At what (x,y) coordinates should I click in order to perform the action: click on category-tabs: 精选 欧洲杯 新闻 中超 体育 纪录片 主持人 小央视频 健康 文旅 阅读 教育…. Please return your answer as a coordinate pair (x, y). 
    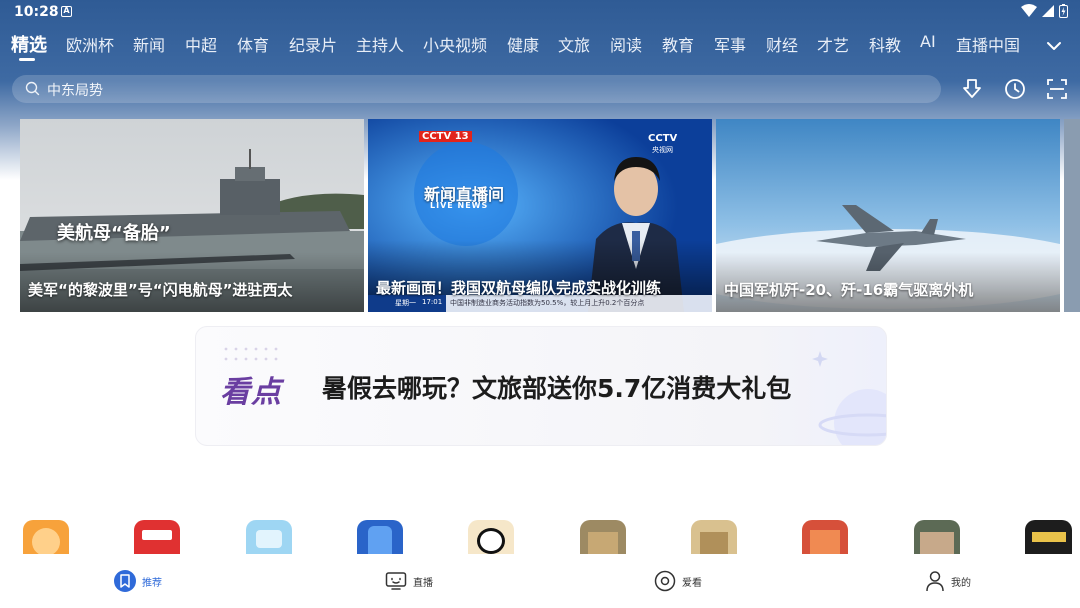
    Looking at the image, I should click on (540, 45).